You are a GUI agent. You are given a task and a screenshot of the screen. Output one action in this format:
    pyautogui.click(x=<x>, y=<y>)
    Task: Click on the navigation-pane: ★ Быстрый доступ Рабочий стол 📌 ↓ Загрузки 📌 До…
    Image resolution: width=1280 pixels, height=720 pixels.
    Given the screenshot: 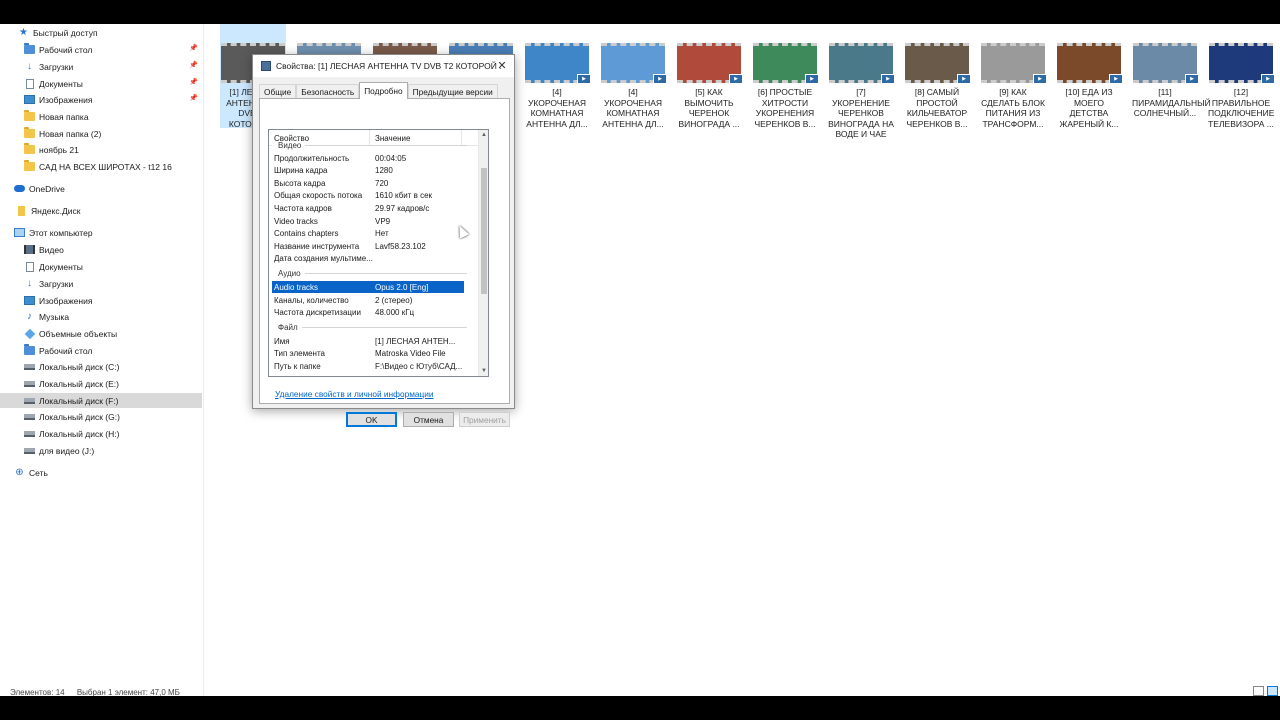 What is the action you would take?
    pyautogui.click(x=102, y=360)
    